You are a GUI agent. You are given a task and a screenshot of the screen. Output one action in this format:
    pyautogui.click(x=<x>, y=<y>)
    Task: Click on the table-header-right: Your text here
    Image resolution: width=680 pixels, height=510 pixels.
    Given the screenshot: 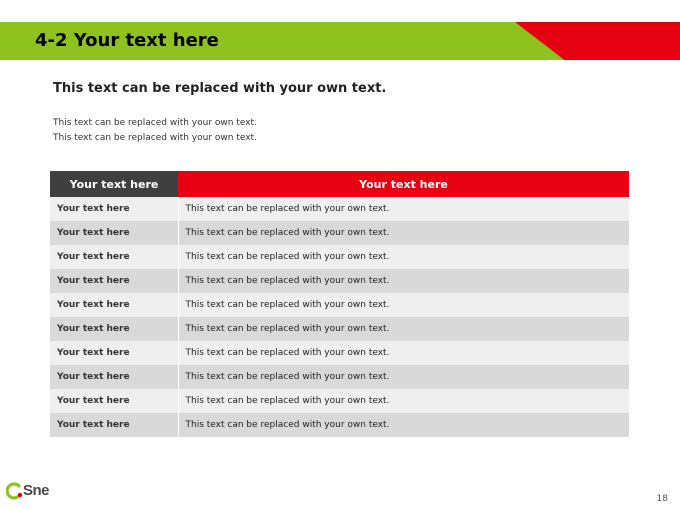 What is the action you would take?
    pyautogui.click(x=403, y=184)
    